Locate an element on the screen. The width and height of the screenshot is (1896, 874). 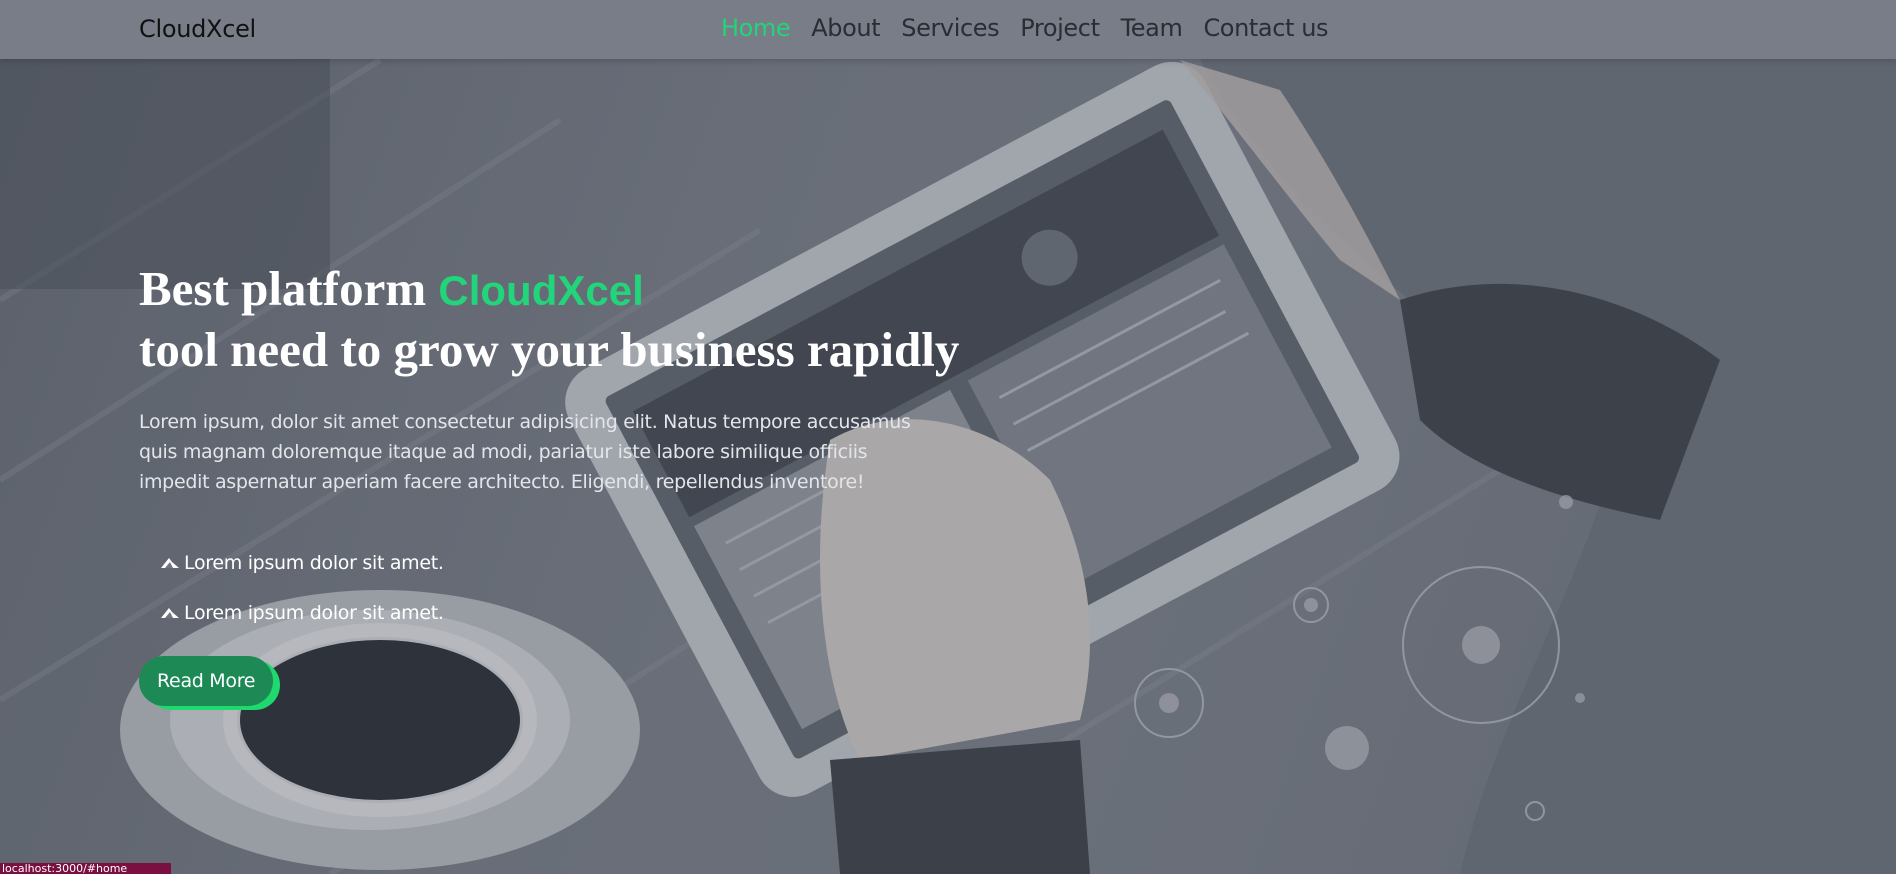
nav-link-project: Project is located at coordinates (1060, 28).